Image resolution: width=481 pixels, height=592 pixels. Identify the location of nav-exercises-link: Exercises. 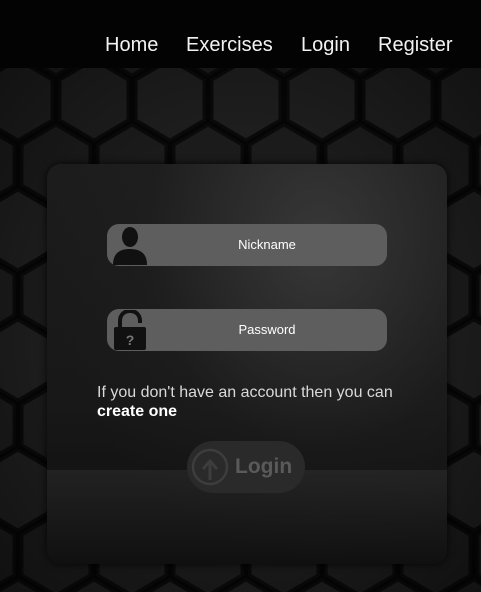
(229, 45).